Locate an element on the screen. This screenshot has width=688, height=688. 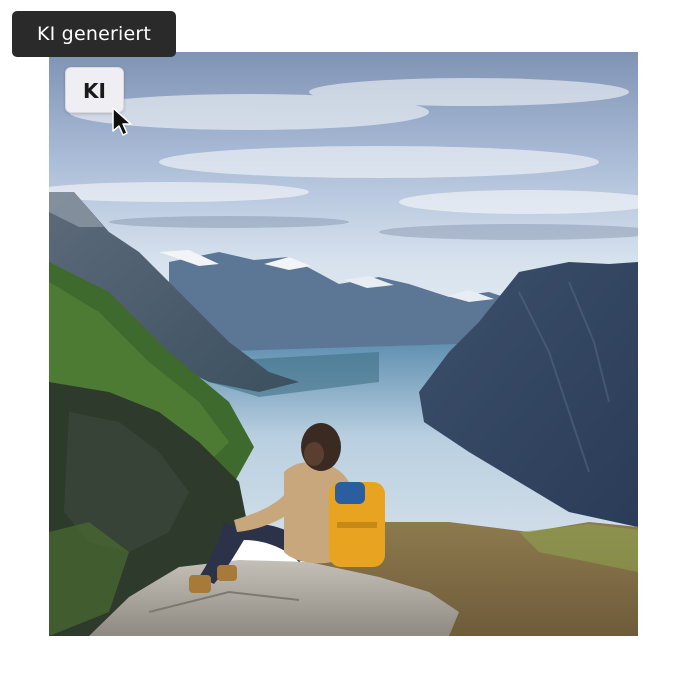
ai-badge-label: KI is located at coordinates (94, 91).